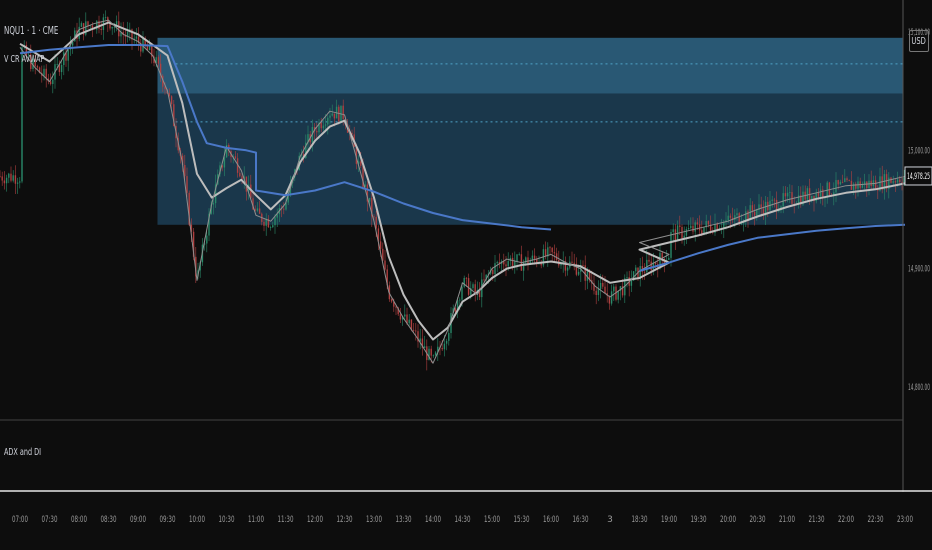  Describe the element at coordinates (551, 520) in the screenshot. I see `time-tick-label: 16:00` at that location.